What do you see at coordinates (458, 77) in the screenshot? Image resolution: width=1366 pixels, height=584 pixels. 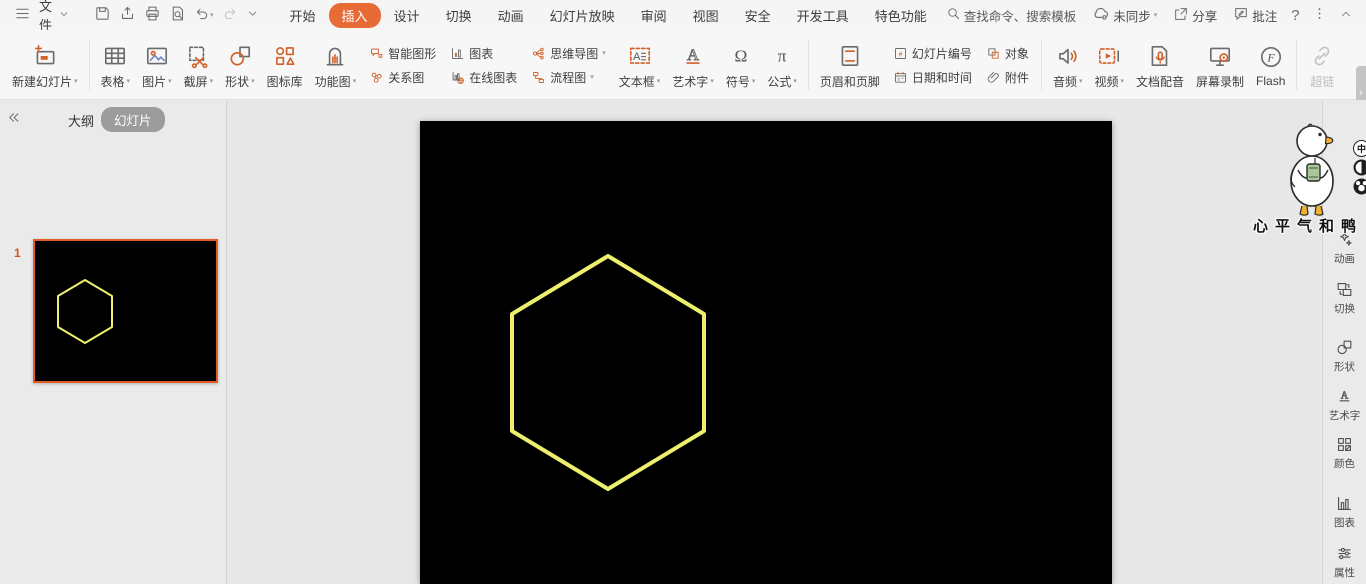 I see `online-chart-icon` at bounding box center [458, 77].